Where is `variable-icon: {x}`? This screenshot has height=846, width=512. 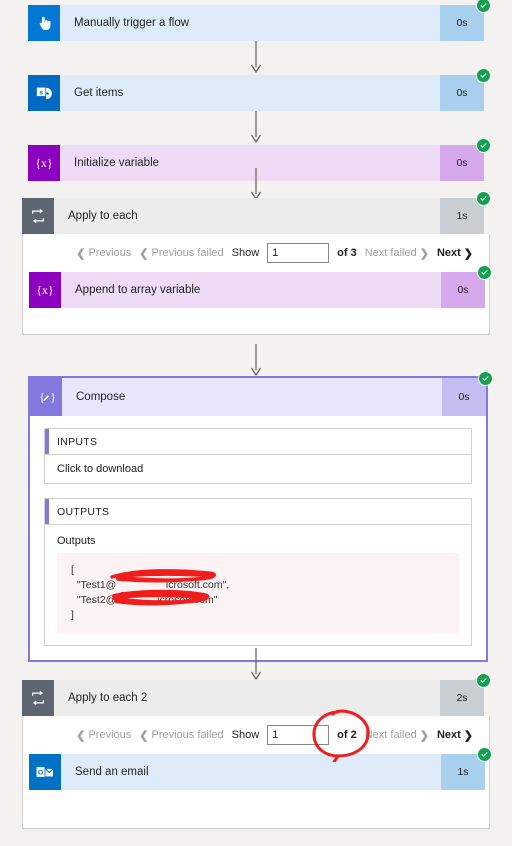 variable-icon: {x} is located at coordinates (45, 290).